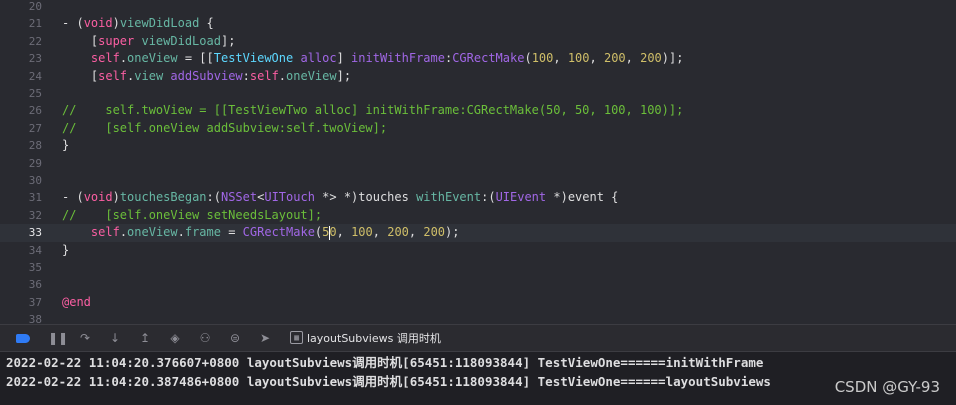  I want to click on line-number: 31, so click(21, 197).